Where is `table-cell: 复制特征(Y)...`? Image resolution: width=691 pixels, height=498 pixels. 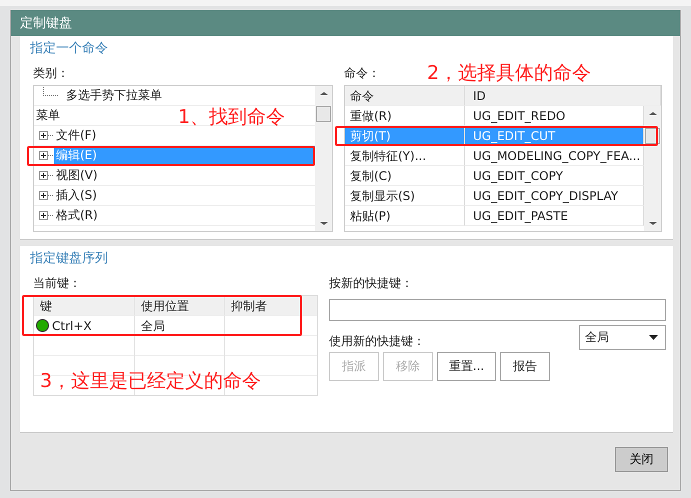 table-cell: 复制特征(Y)... is located at coordinates (405, 156).